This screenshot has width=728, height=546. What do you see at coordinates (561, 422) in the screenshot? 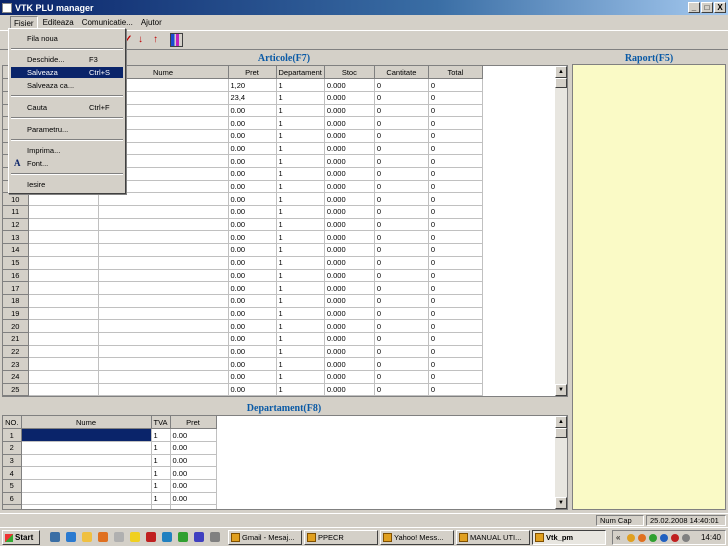
I see `dep-scroll-up-icon: ▲` at bounding box center [561, 422].